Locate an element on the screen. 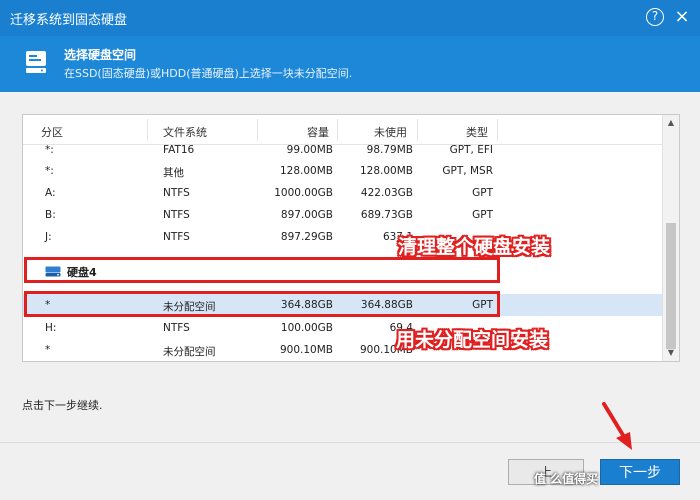 The height and width of the screenshot is (500, 700). title-bar: 迁移系统到固态硬盘 ? × is located at coordinates (350, 18).